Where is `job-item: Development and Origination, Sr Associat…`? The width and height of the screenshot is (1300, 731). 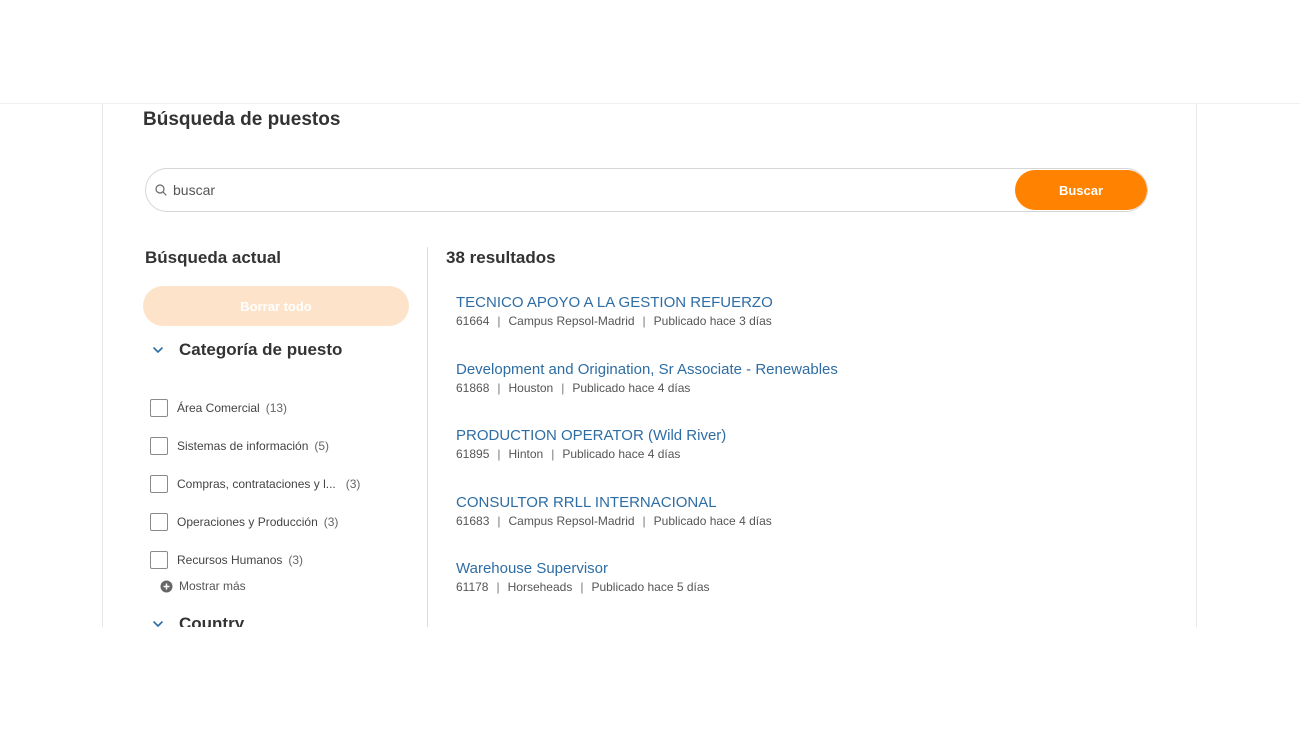
job-item: Development and Origination, Sr Associat… is located at coordinates (796, 394).